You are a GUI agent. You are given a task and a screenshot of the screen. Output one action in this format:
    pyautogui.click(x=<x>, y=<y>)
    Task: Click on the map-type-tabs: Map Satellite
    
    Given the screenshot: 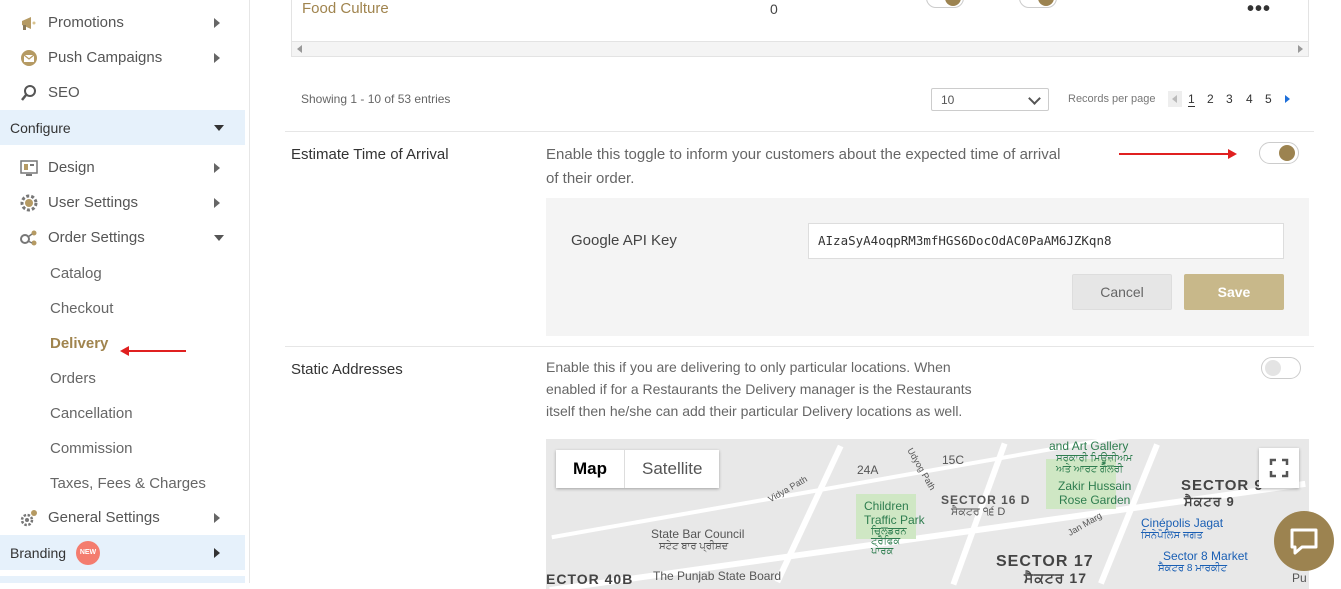 What is the action you would take?
    pyautogui.click(x=638, y=469)
    